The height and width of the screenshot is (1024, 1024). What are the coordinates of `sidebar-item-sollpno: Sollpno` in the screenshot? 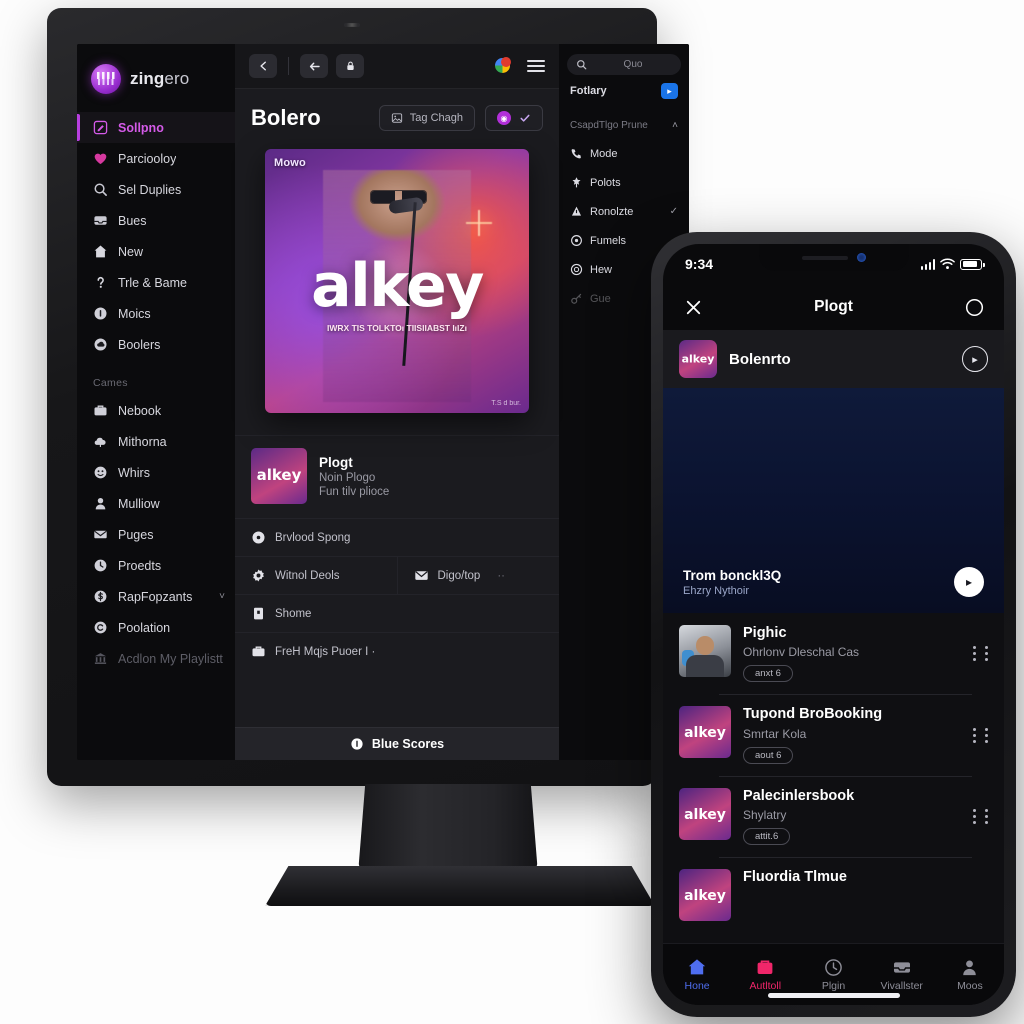 It's located at (156, 127).